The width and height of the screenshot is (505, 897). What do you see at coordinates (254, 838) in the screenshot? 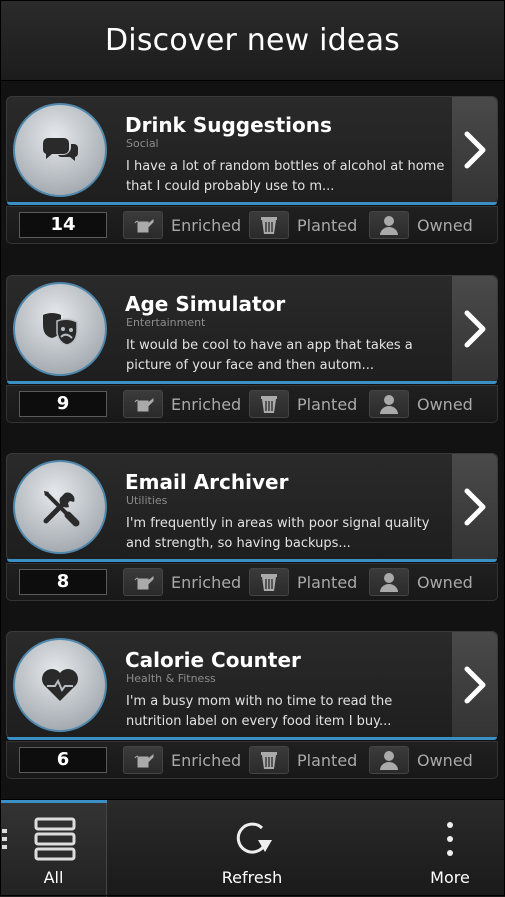
I see `refresh-icon` at bounding box center [254, 838].